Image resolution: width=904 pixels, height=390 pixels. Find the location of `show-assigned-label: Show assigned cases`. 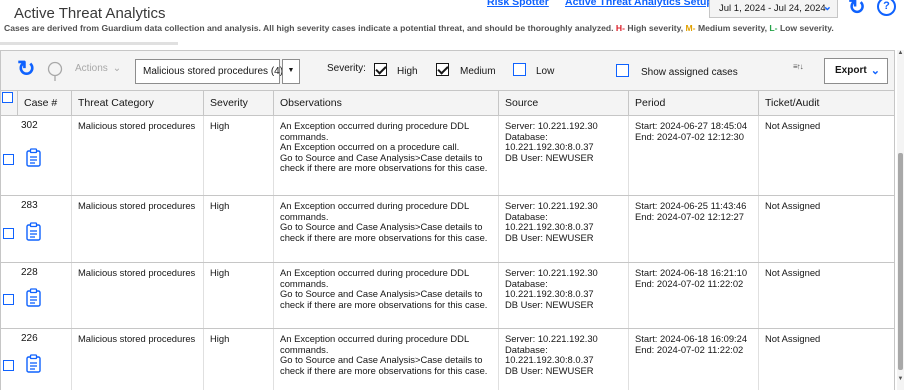

show-assigned-label: Show assigned cases is located at coordinates (689, 72).